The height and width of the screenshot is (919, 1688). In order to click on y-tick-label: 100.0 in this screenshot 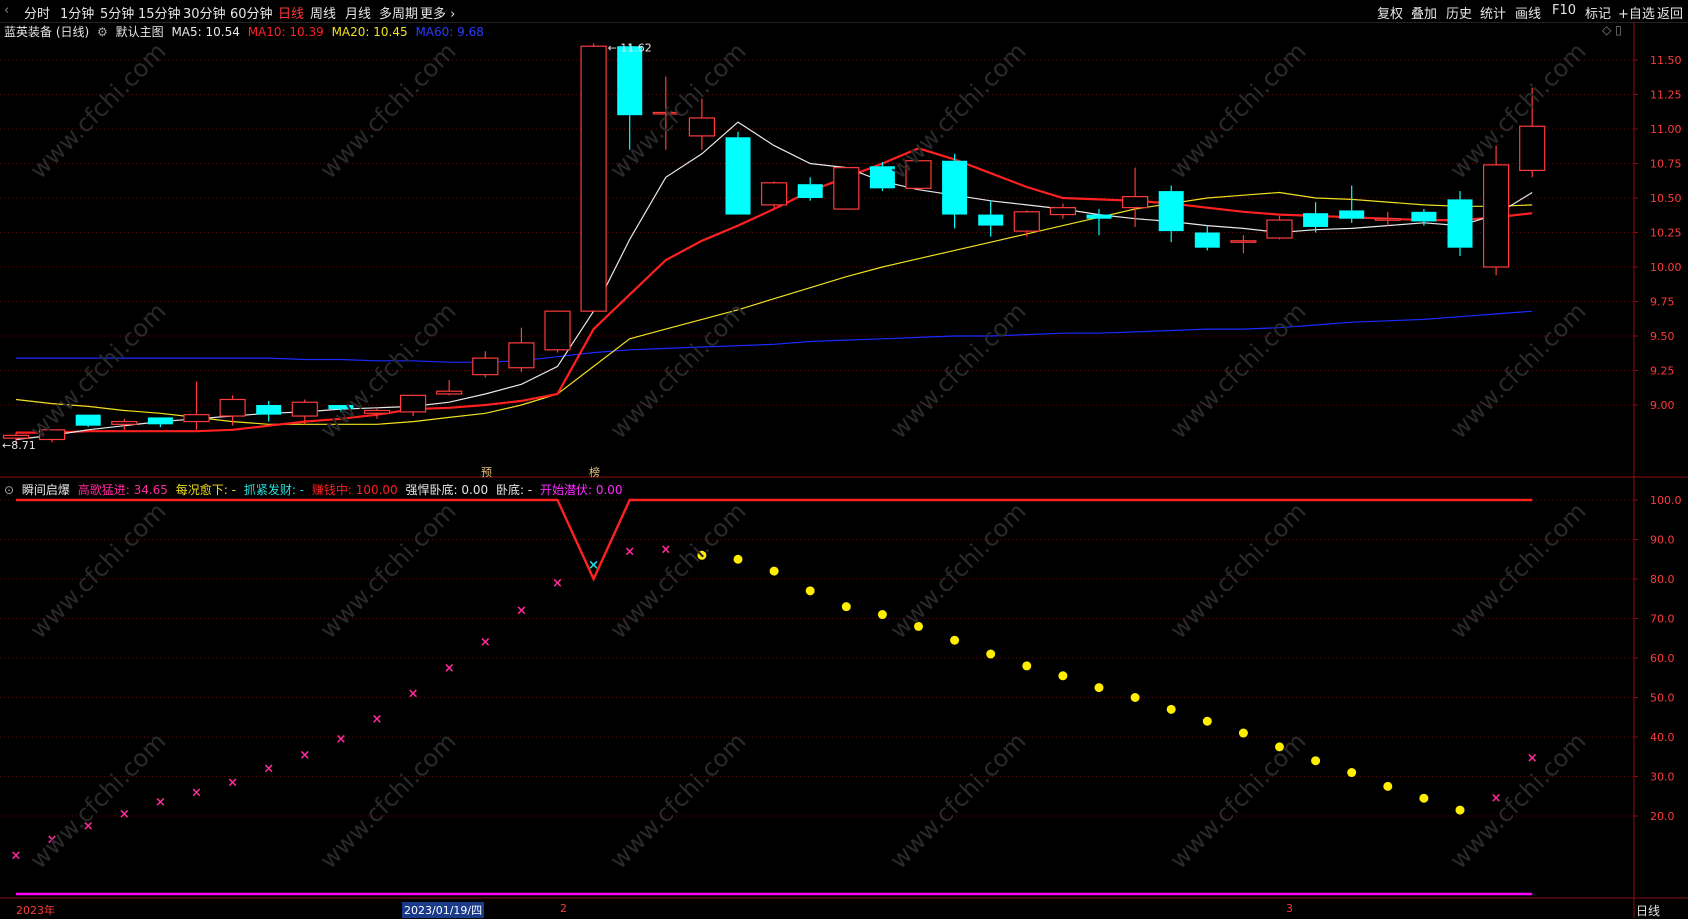, I will do `click(1666, 500)`.